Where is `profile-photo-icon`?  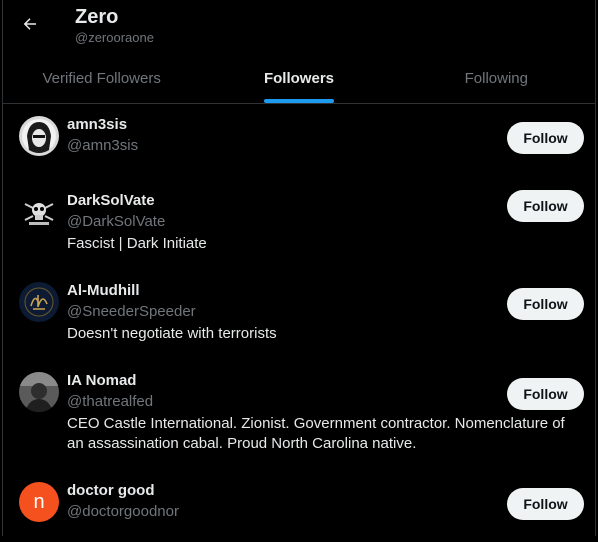
profile-photo-icon is located at coordinates (39, 136).